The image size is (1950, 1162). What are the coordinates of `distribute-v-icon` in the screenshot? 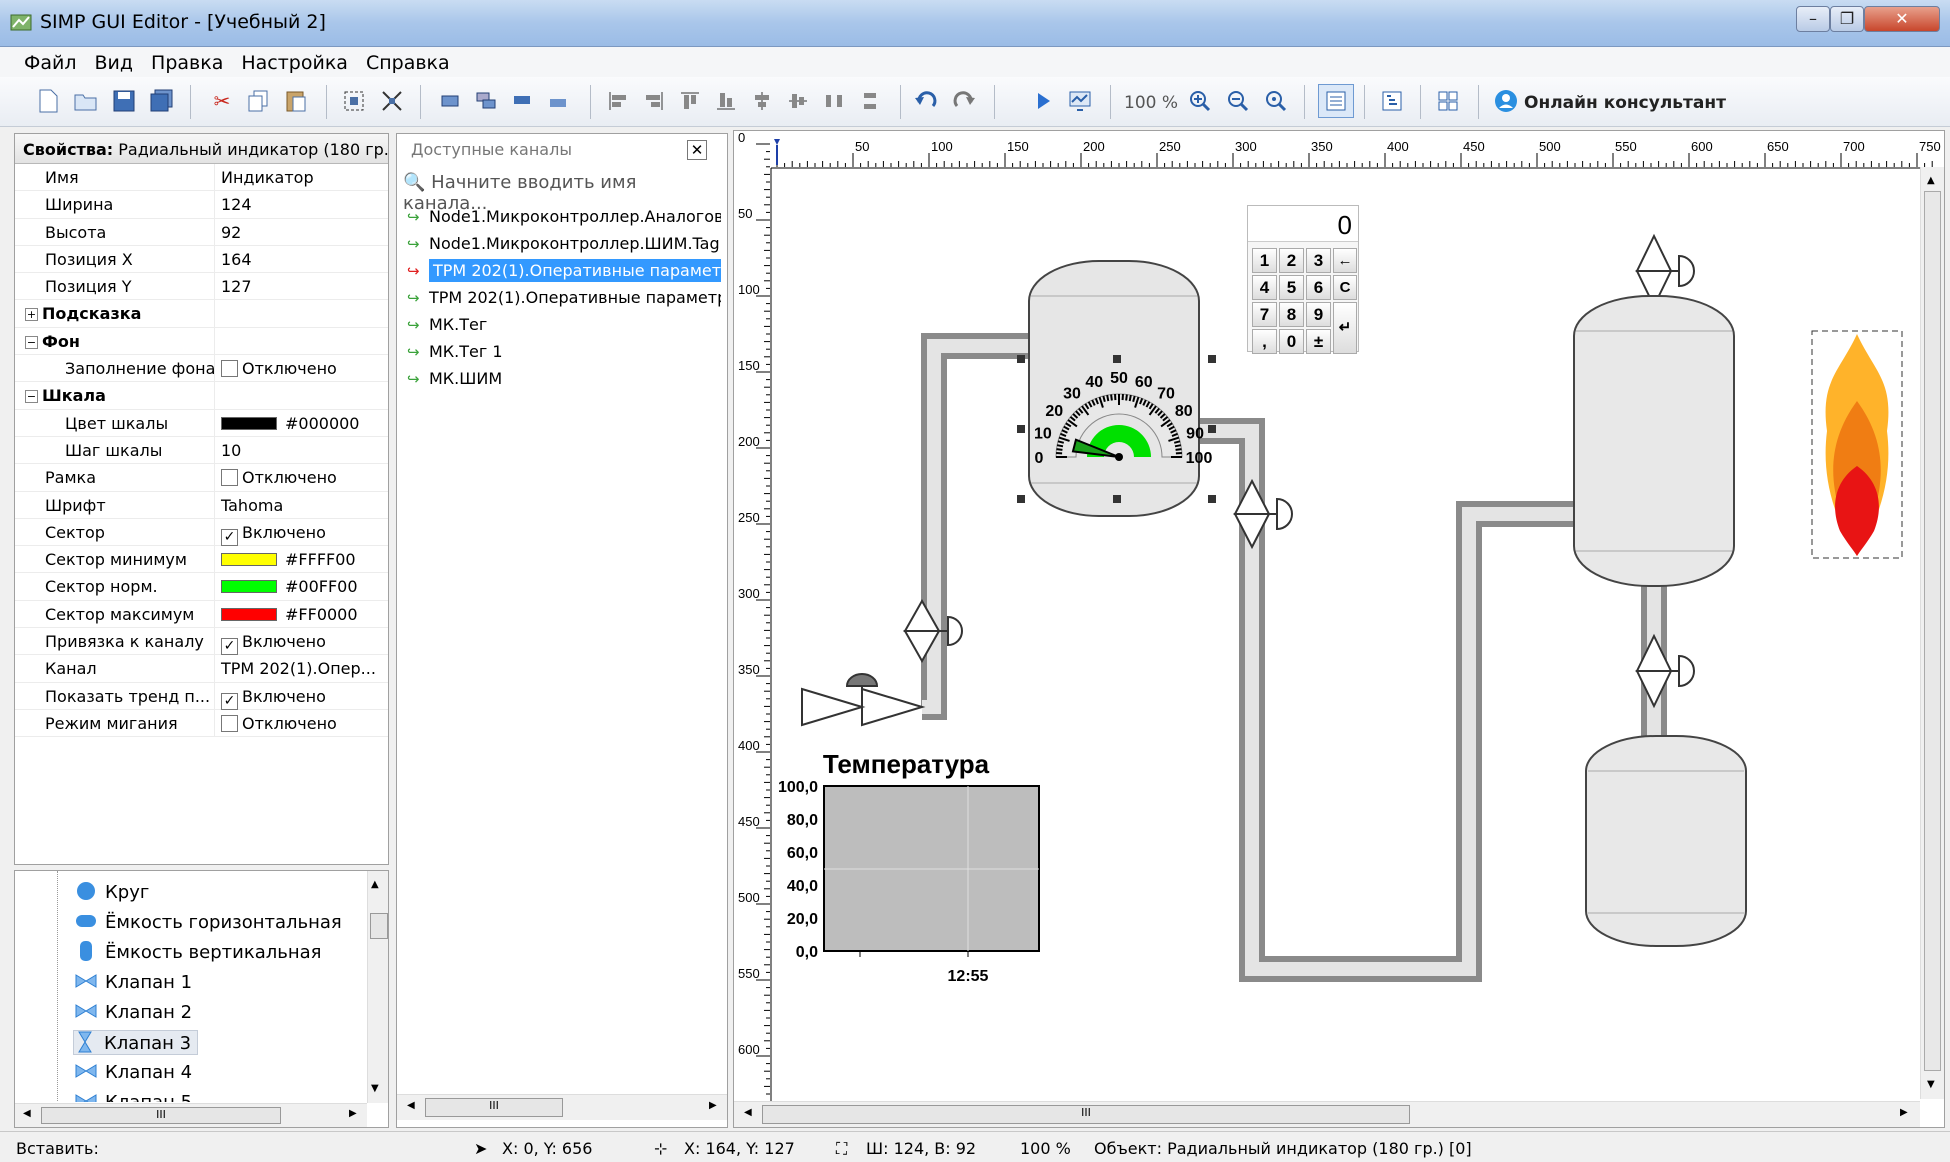 It's located at (870, 101).